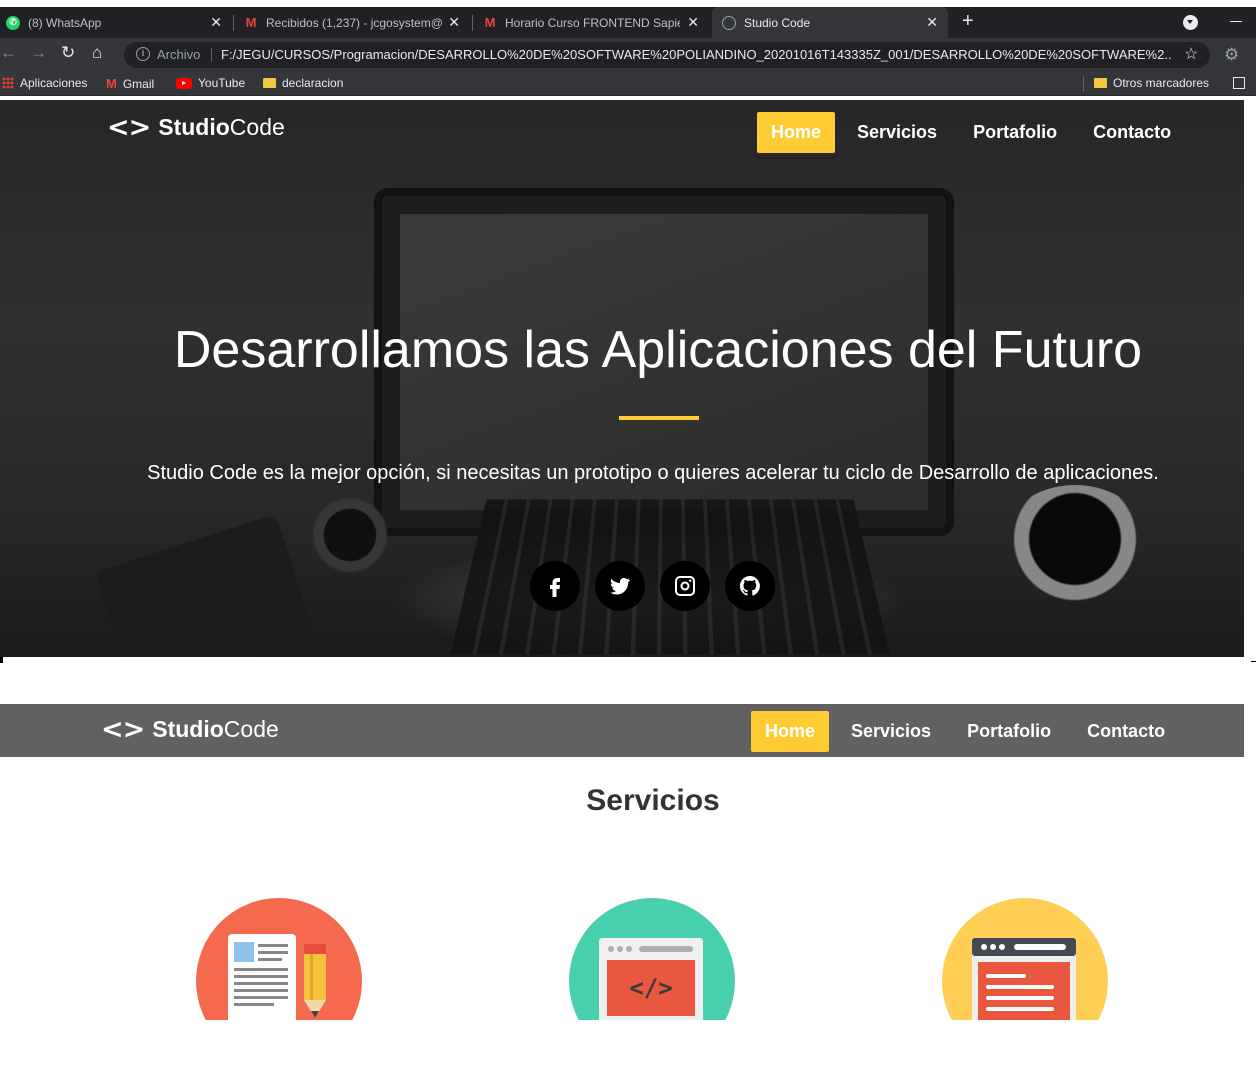 This screenshot has height=1088, width=1256. Describe the element at coordinates (211, 55) in the screenshot. I see `address-separator` at that location.